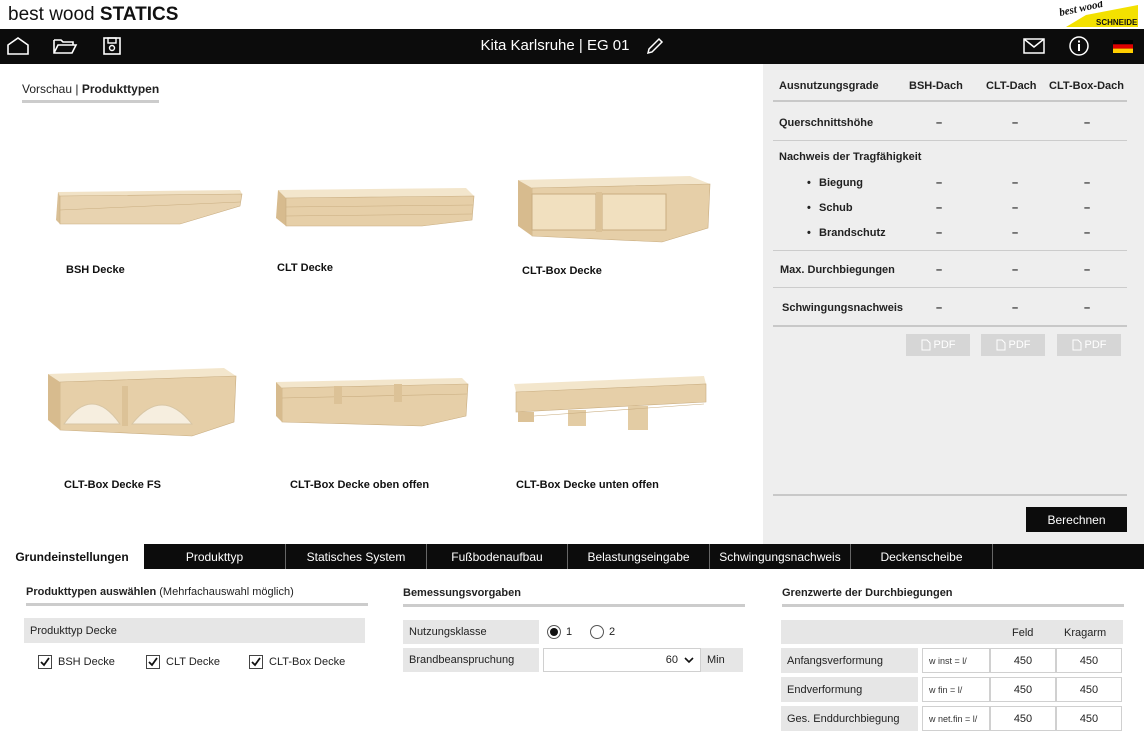 This screenshot has width=1144, height=737. Describe the element at coordinates (142, 402) in the screenshot. I see `clt-box-decke-fs-image` at that location.